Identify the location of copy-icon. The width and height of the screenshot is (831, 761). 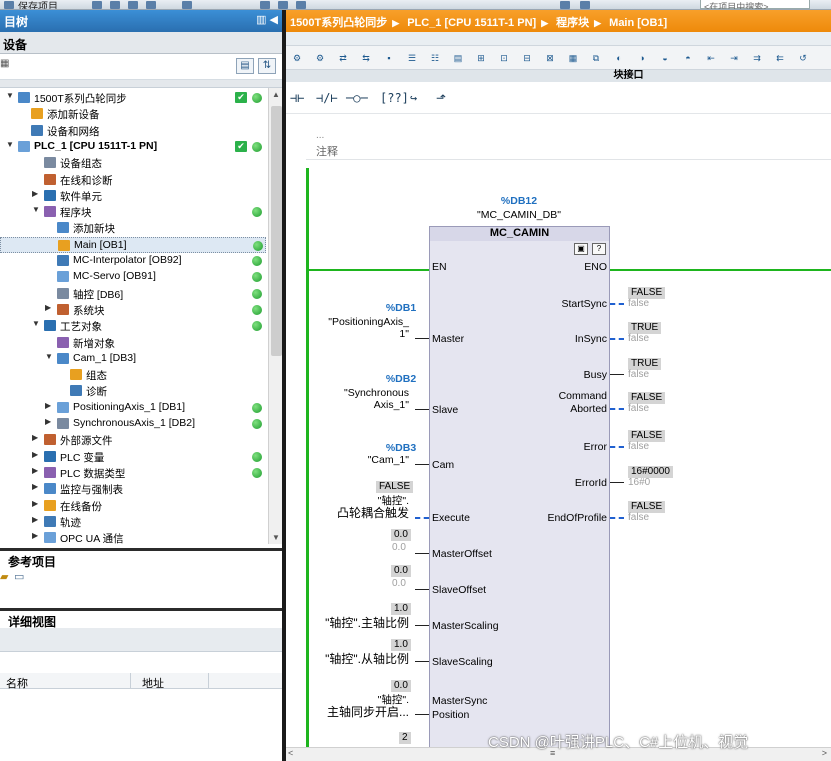
(133, 5).